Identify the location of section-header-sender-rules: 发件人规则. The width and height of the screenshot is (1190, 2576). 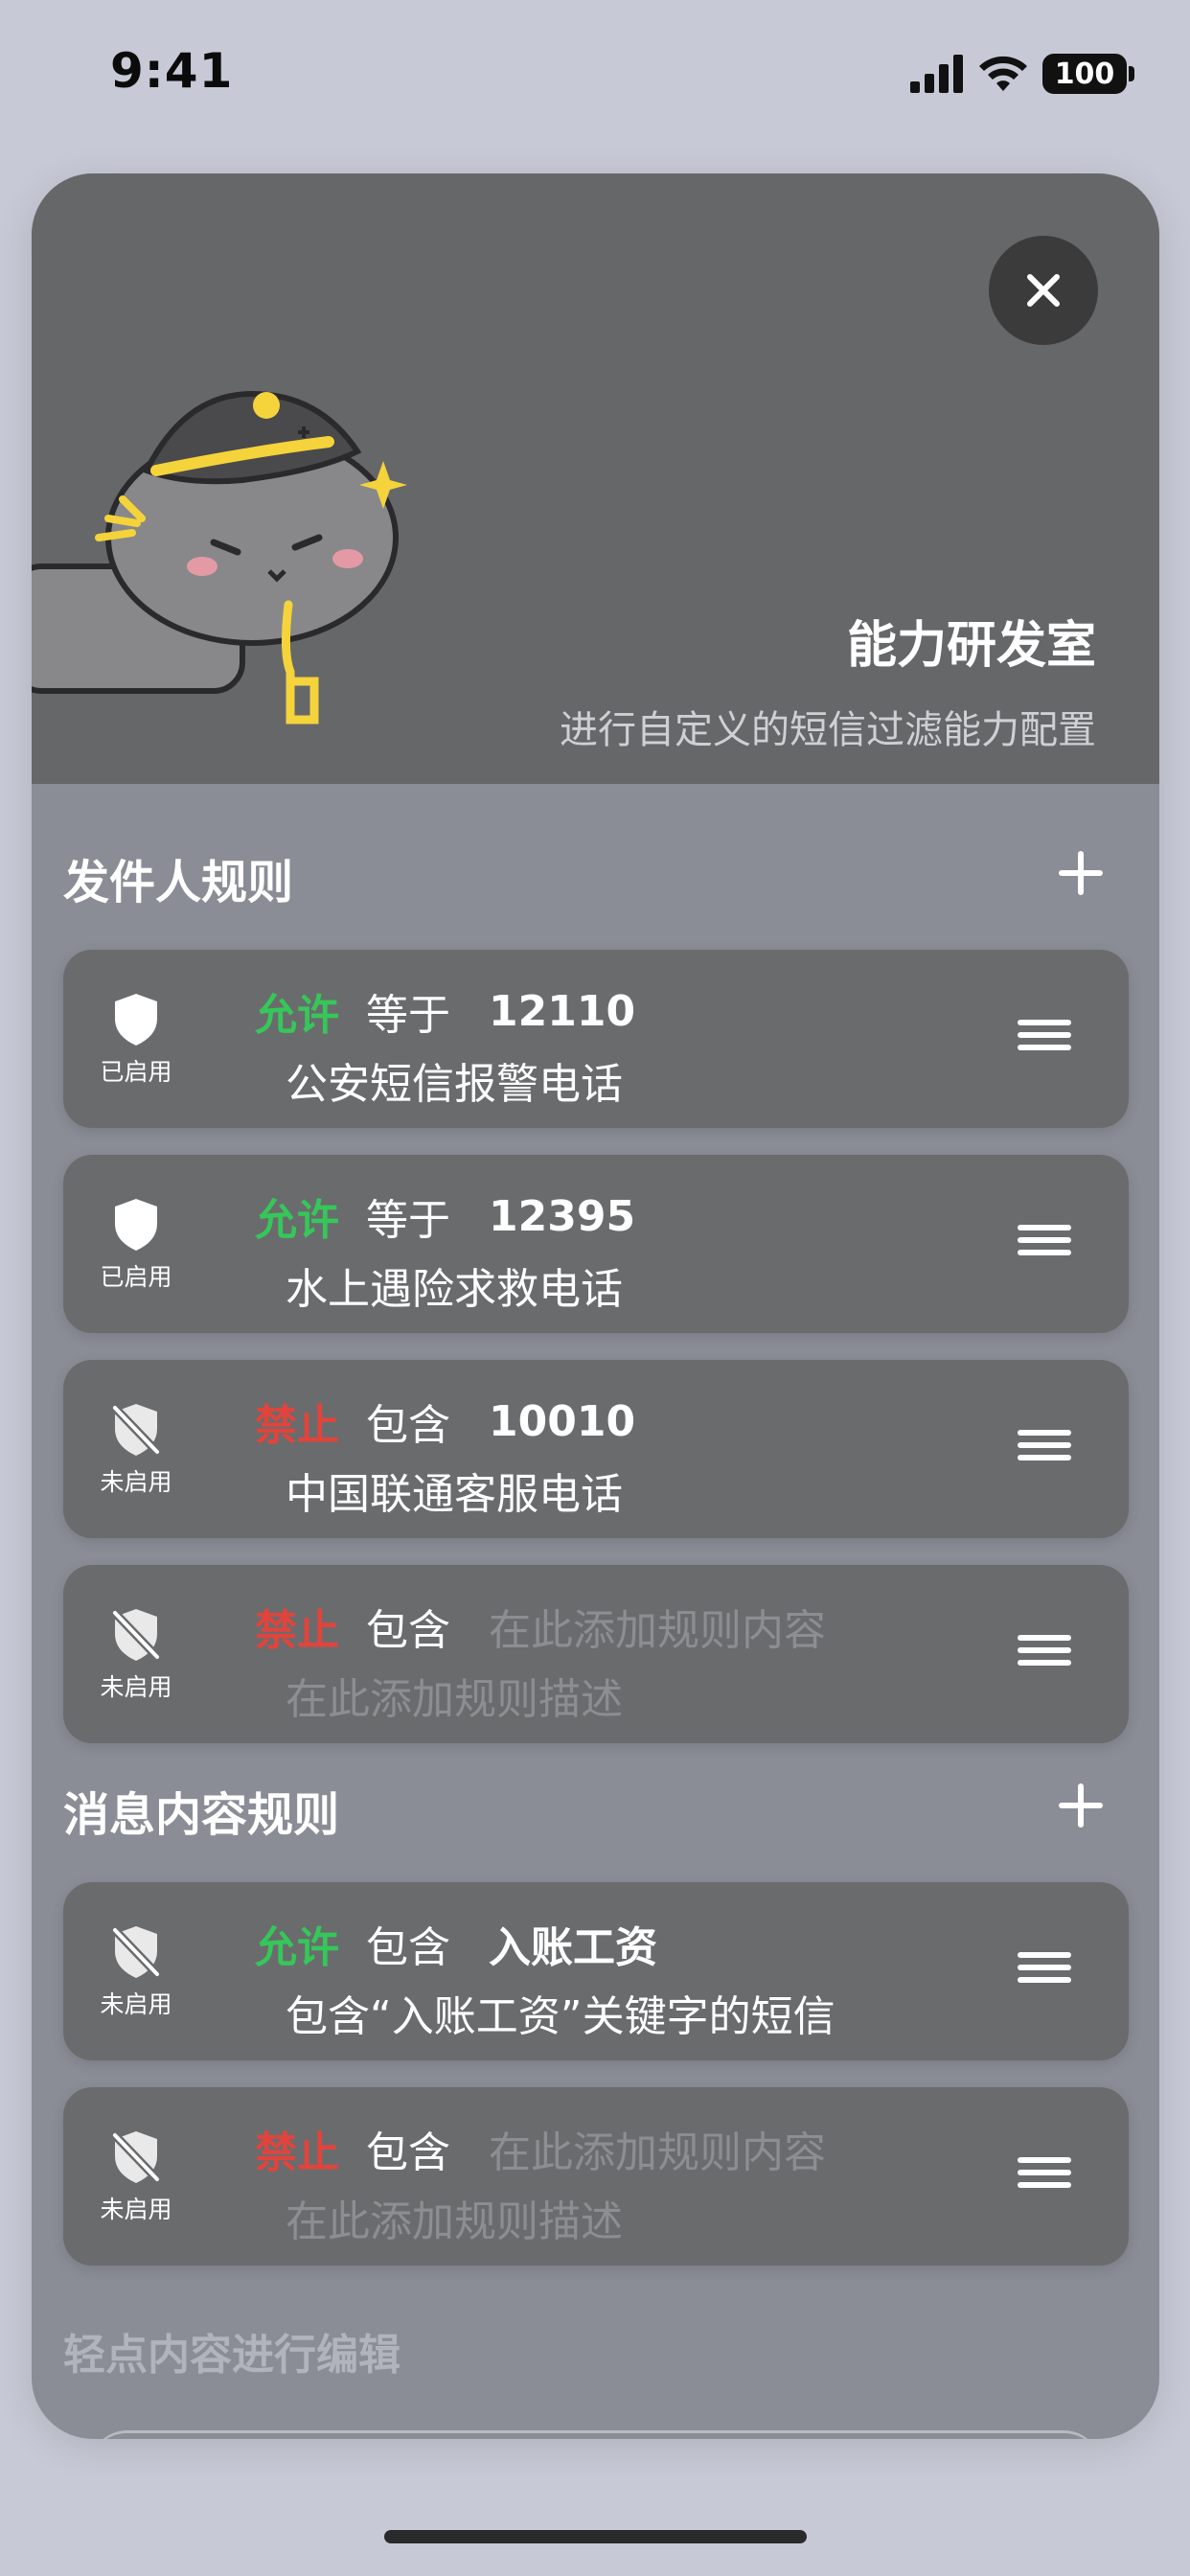
(595, 873).